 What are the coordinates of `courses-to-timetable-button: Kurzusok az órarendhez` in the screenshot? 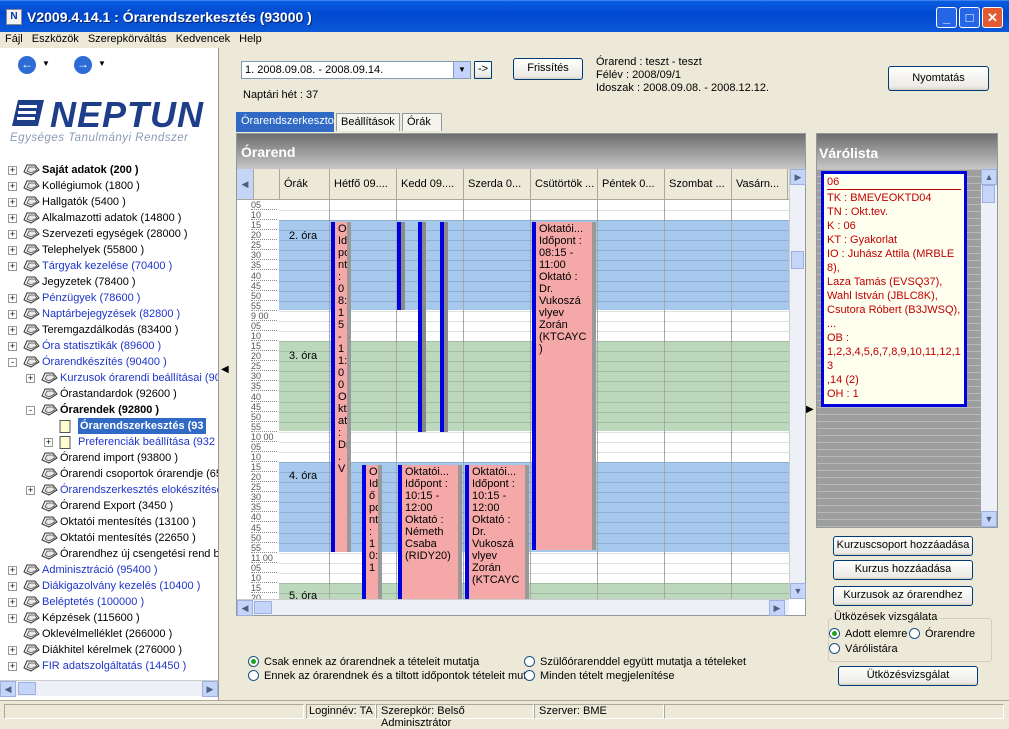 It's located at (903, 596).